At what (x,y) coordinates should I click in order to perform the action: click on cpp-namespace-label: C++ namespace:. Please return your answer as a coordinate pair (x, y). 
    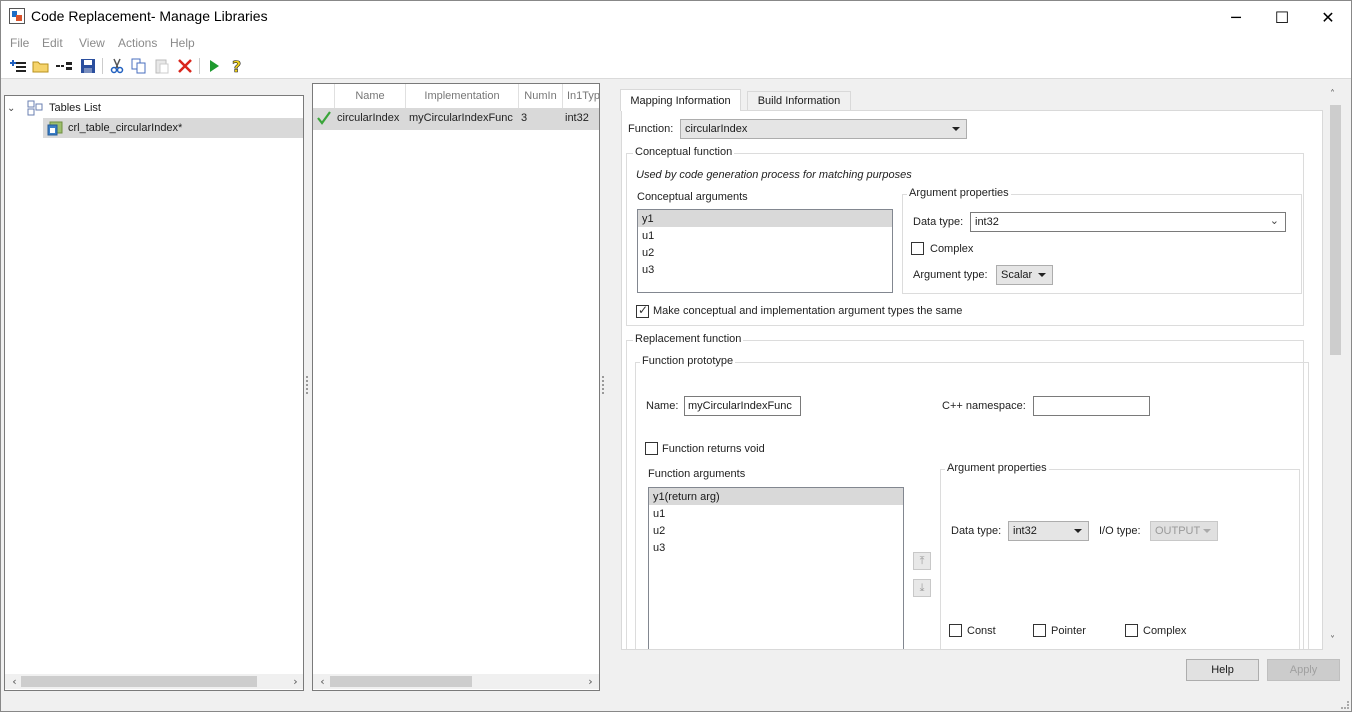
    Looking at the image, I should click on (984, 406).